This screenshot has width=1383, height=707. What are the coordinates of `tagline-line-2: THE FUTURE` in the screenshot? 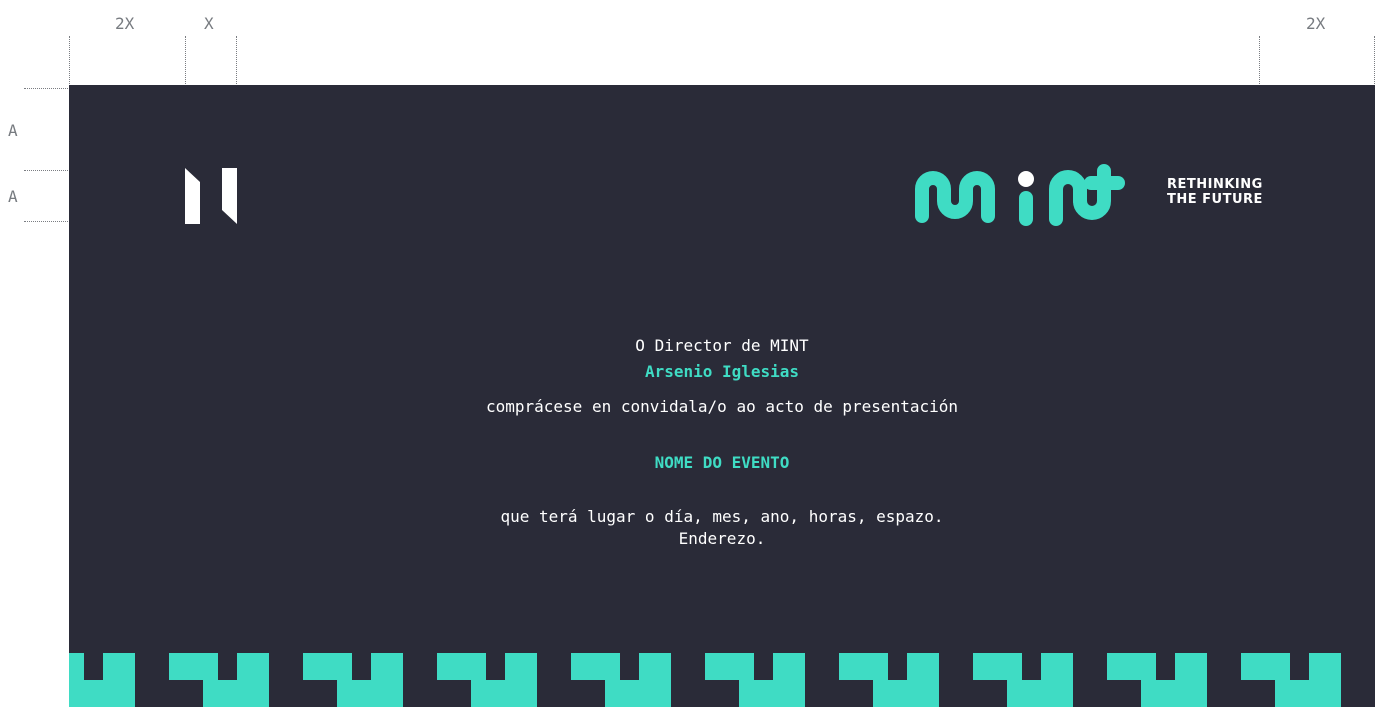 It's located at (1215, 199).